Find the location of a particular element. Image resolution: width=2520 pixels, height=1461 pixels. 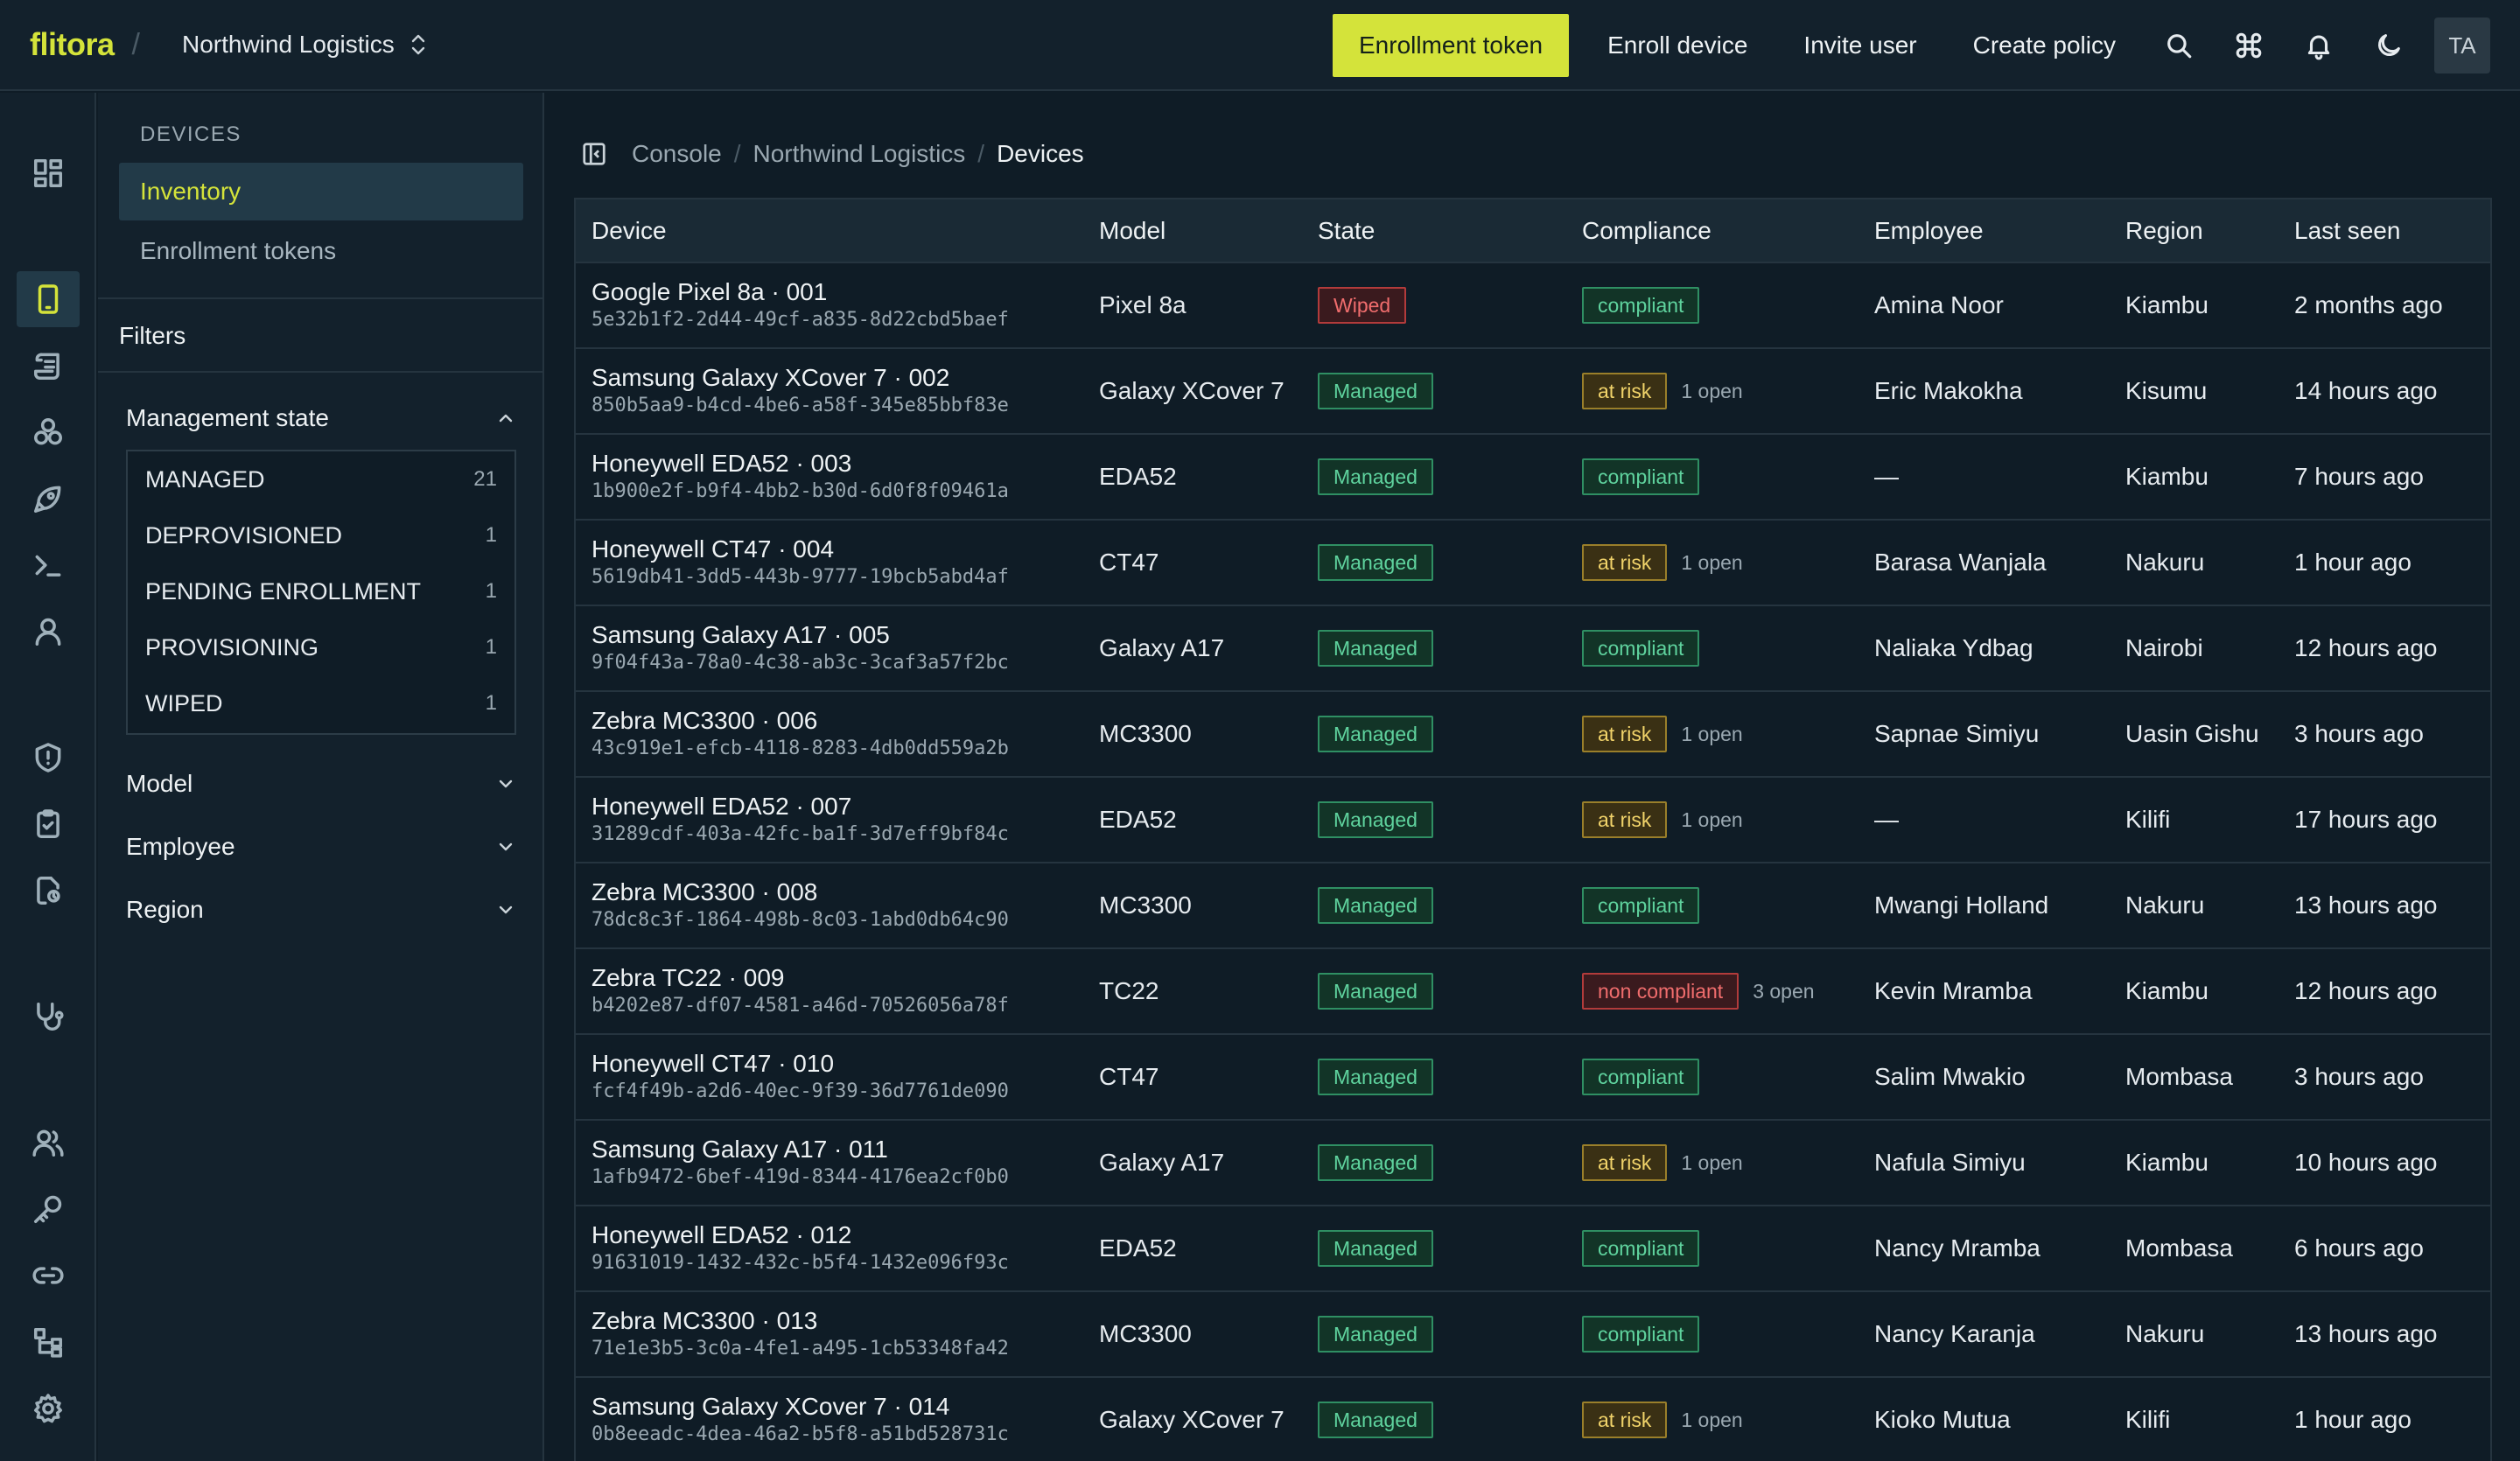

nav-deployments is located at coordinates (48, 499).